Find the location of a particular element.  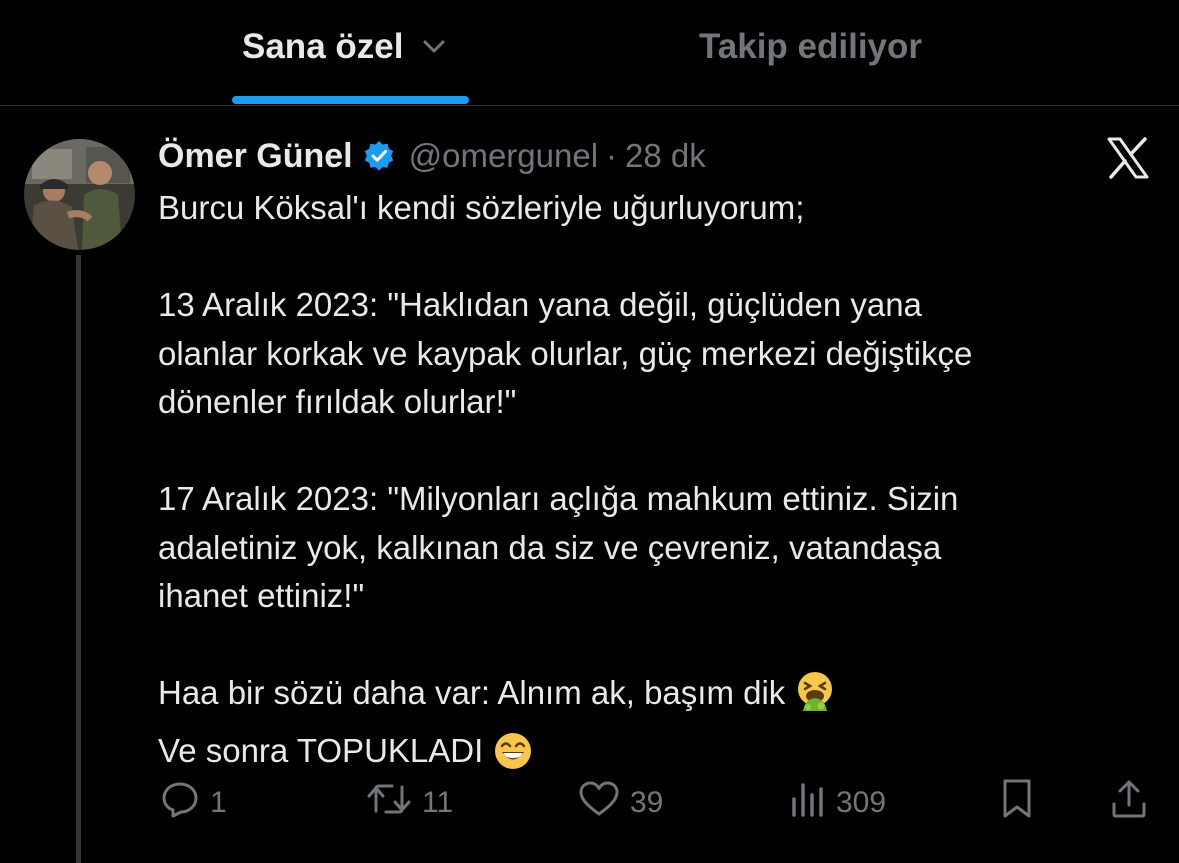

bookmark-icon is located at coordinates (1017, 803).